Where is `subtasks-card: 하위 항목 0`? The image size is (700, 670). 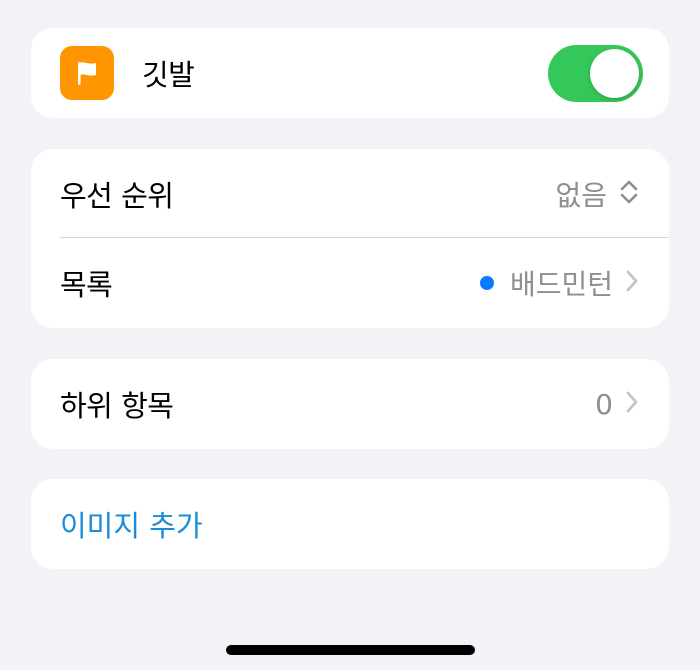 subtasks-card: 하위 항목 0 is located at coordinates (350, 404).